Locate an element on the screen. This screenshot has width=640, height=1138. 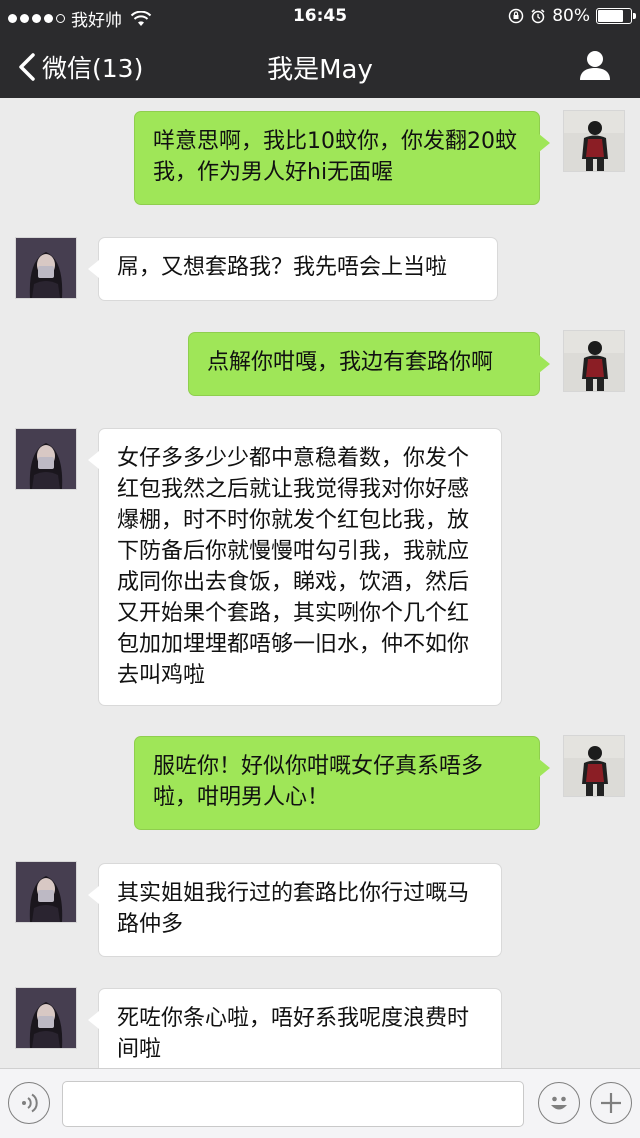
battery-icon is located at coordinates (616, 16).